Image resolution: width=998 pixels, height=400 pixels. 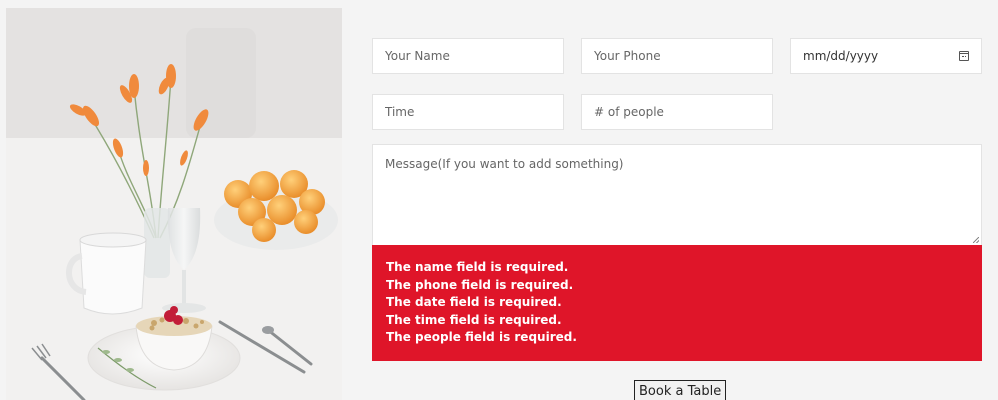 I want to click on phone-input, so click(x=677, y=56).